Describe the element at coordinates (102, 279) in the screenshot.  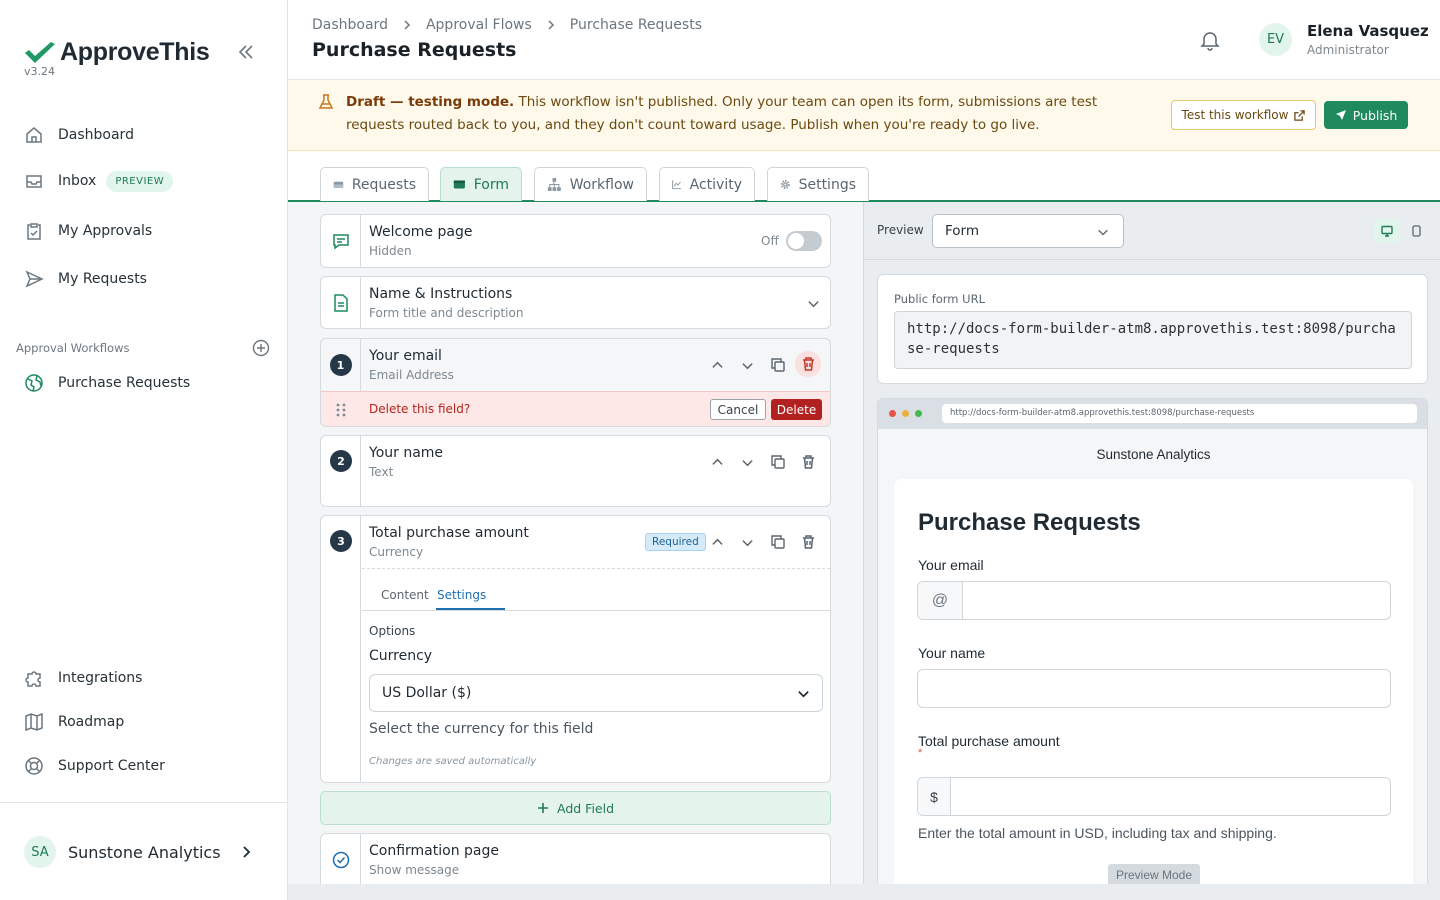
I see `nav-label: My Requests` at that location.